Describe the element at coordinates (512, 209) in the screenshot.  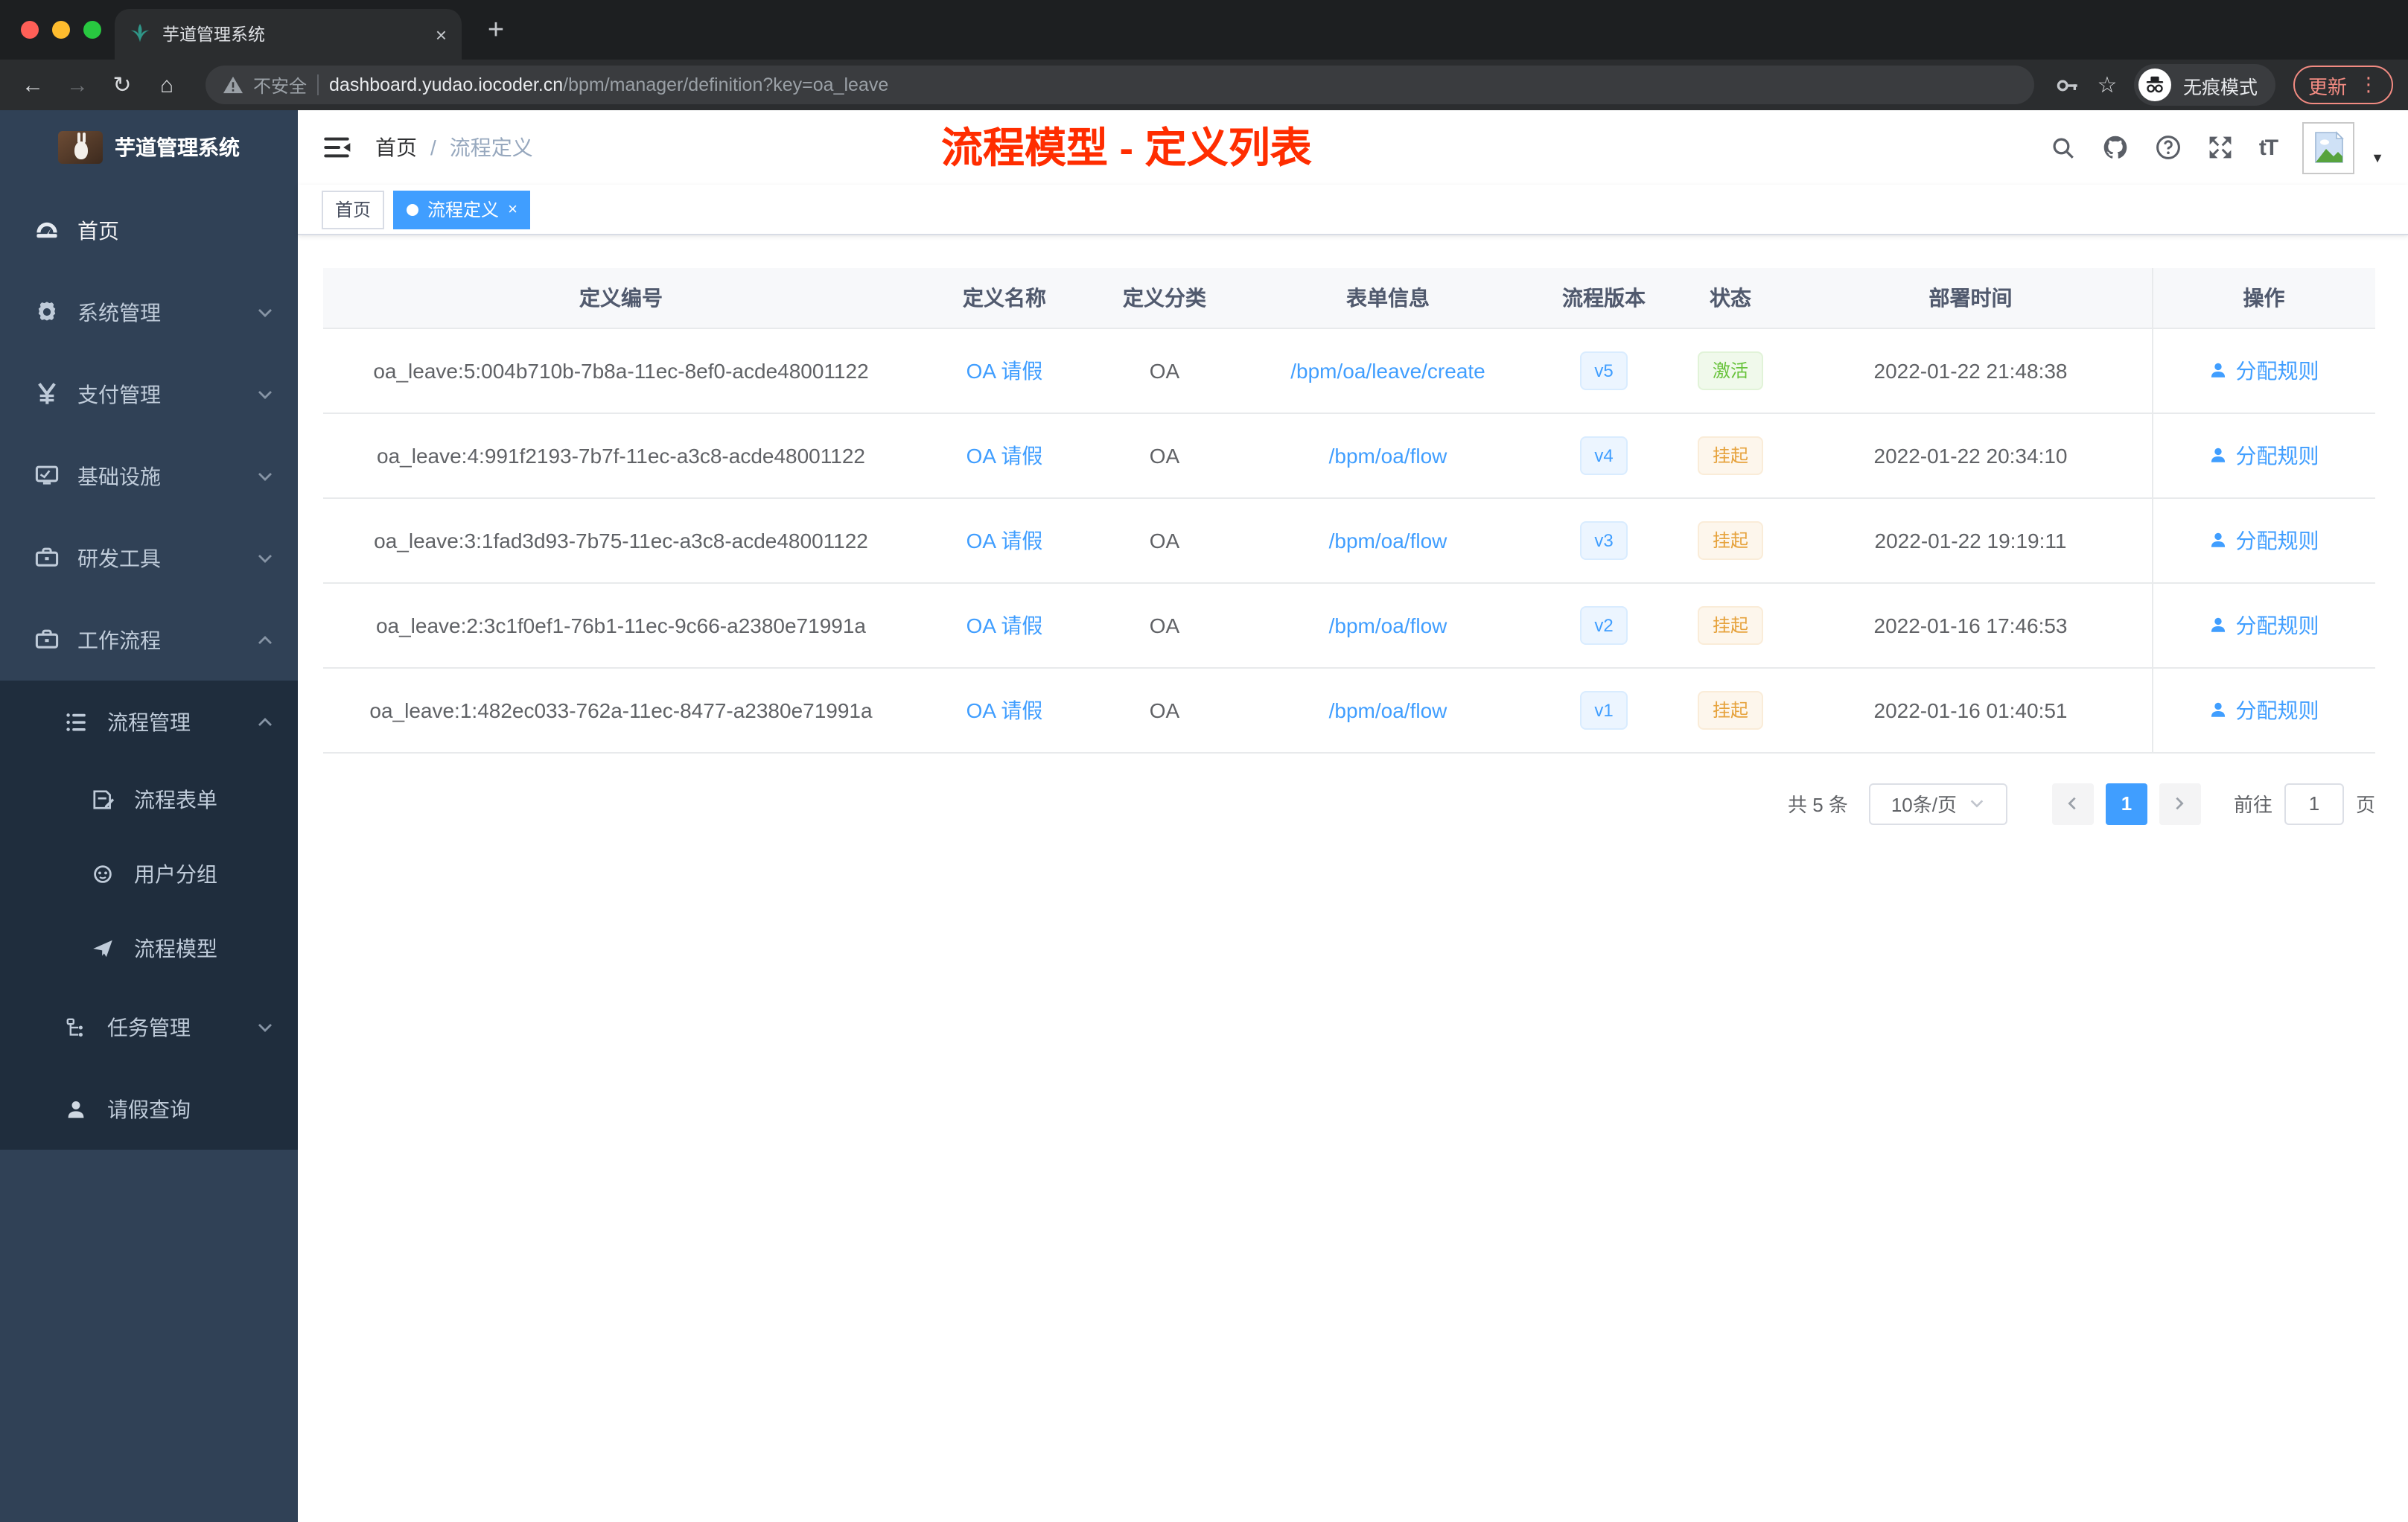
I see `tag-close-icon: ×` at that location.